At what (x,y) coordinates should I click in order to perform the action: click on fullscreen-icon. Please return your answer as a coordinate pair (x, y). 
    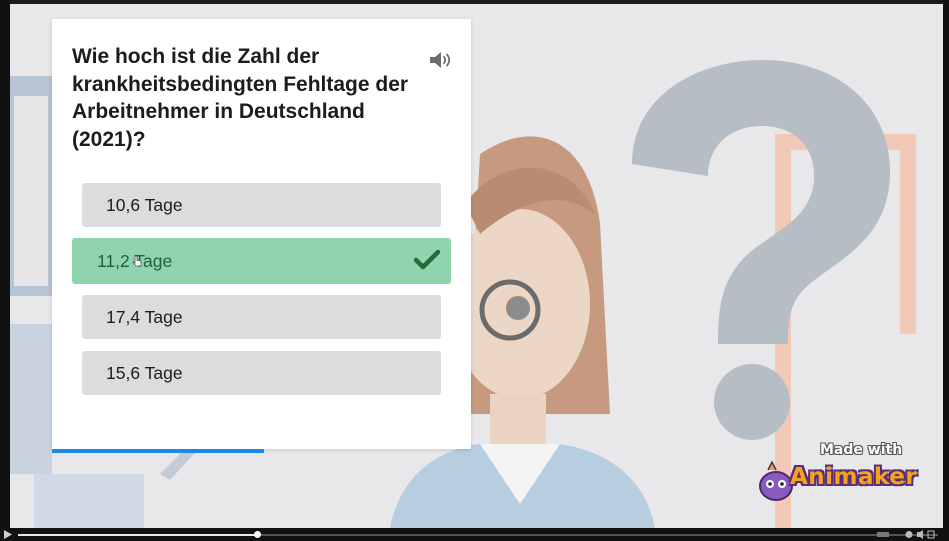
    Looking at the image, I should click on (931, 534).